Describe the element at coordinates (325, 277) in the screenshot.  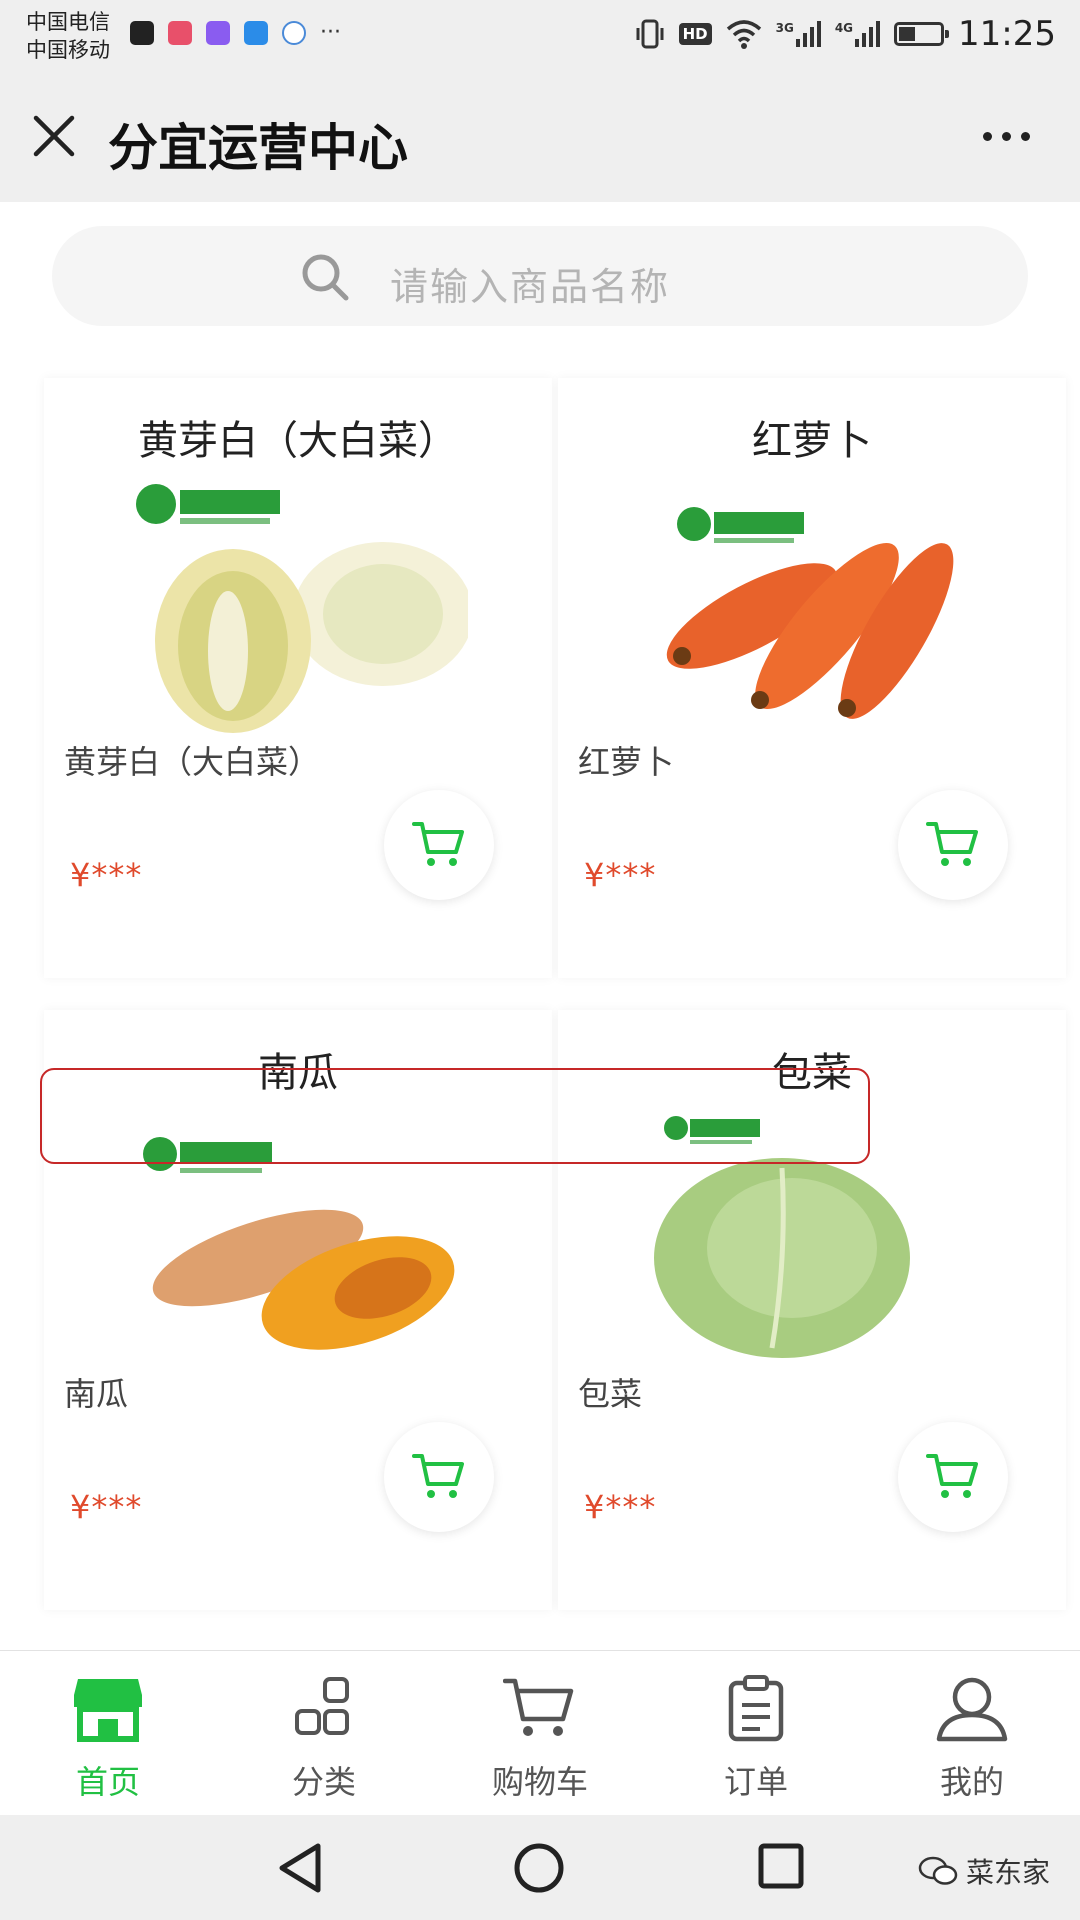
I see `search-icon` at that location.